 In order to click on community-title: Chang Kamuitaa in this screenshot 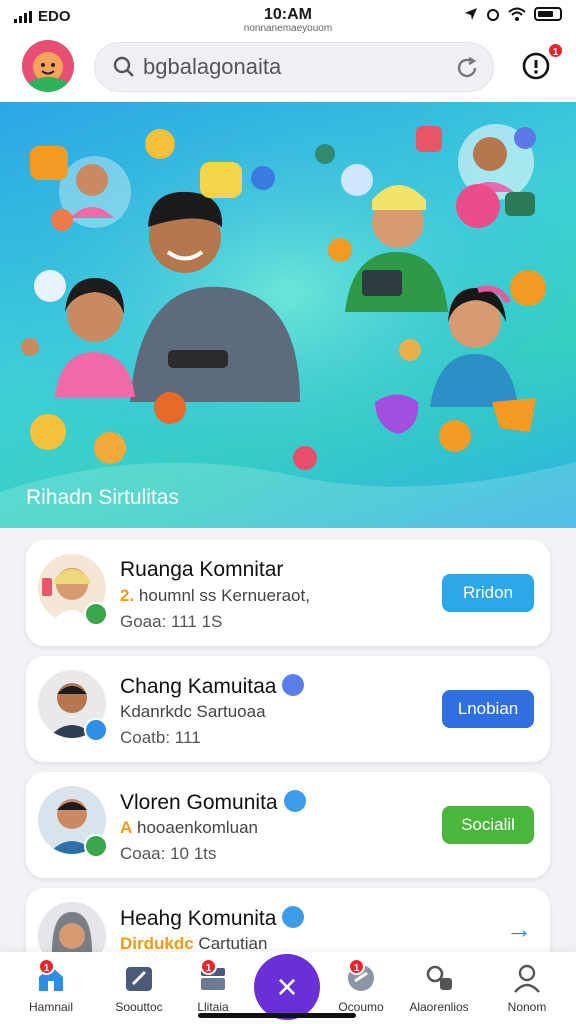, I will do `click(212, 686)`.